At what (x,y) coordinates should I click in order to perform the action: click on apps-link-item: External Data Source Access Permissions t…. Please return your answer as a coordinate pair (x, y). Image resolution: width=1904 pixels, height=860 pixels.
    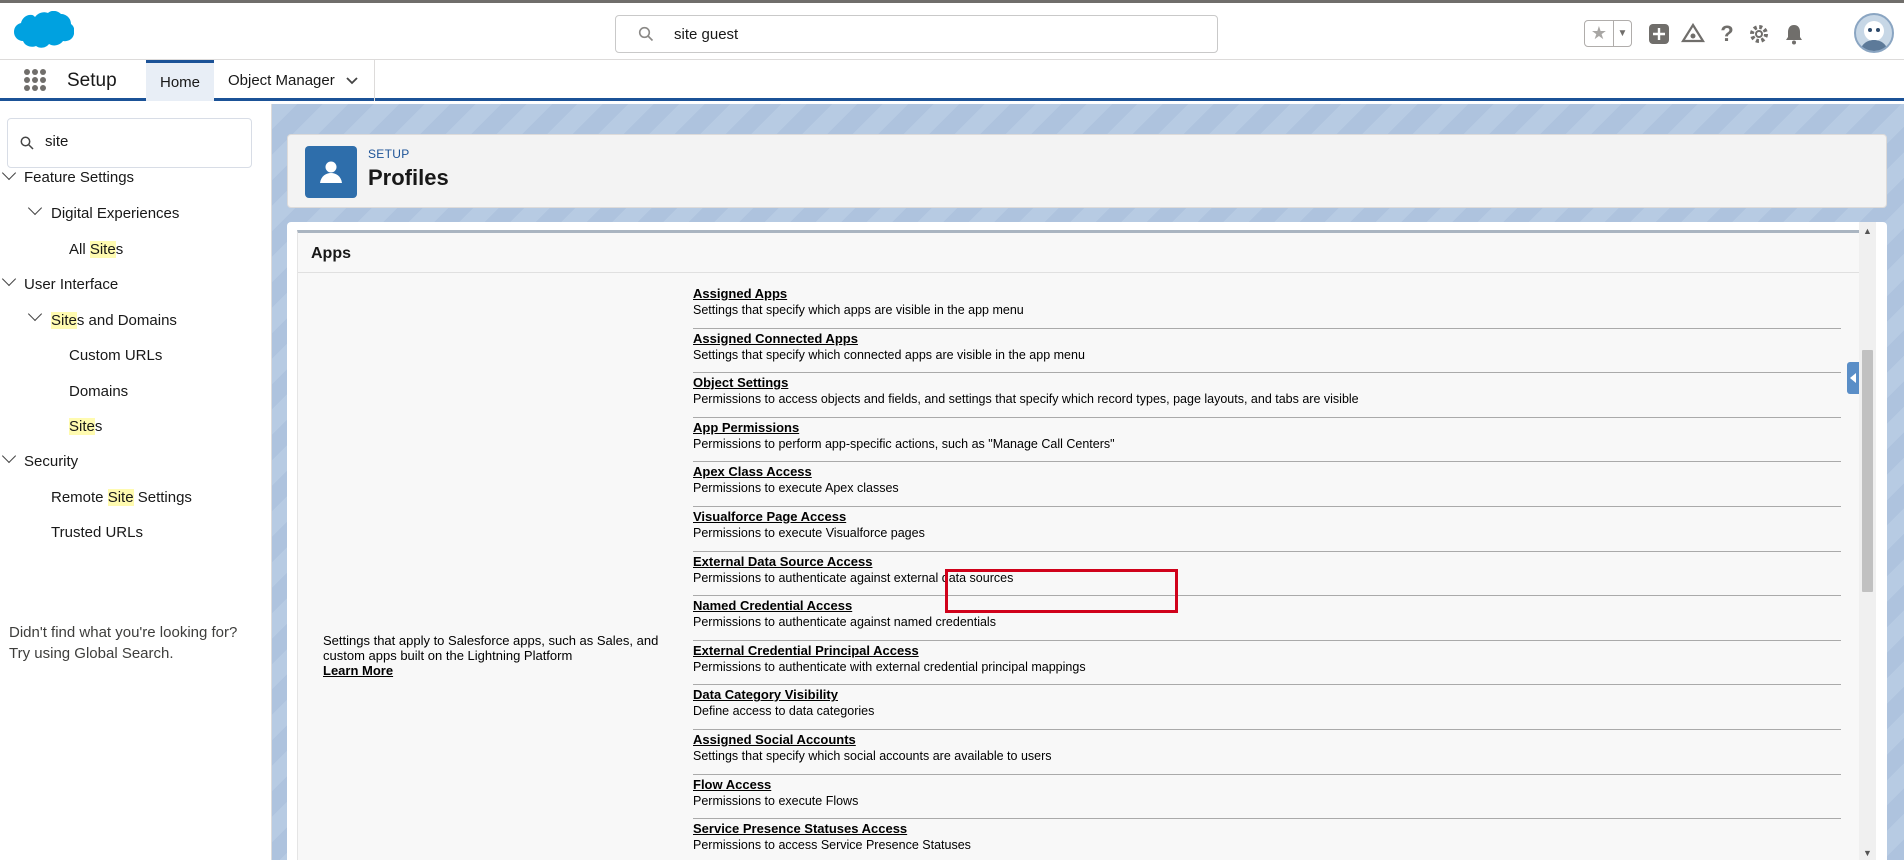
    Looking at the image, I should click on (1267, 574).